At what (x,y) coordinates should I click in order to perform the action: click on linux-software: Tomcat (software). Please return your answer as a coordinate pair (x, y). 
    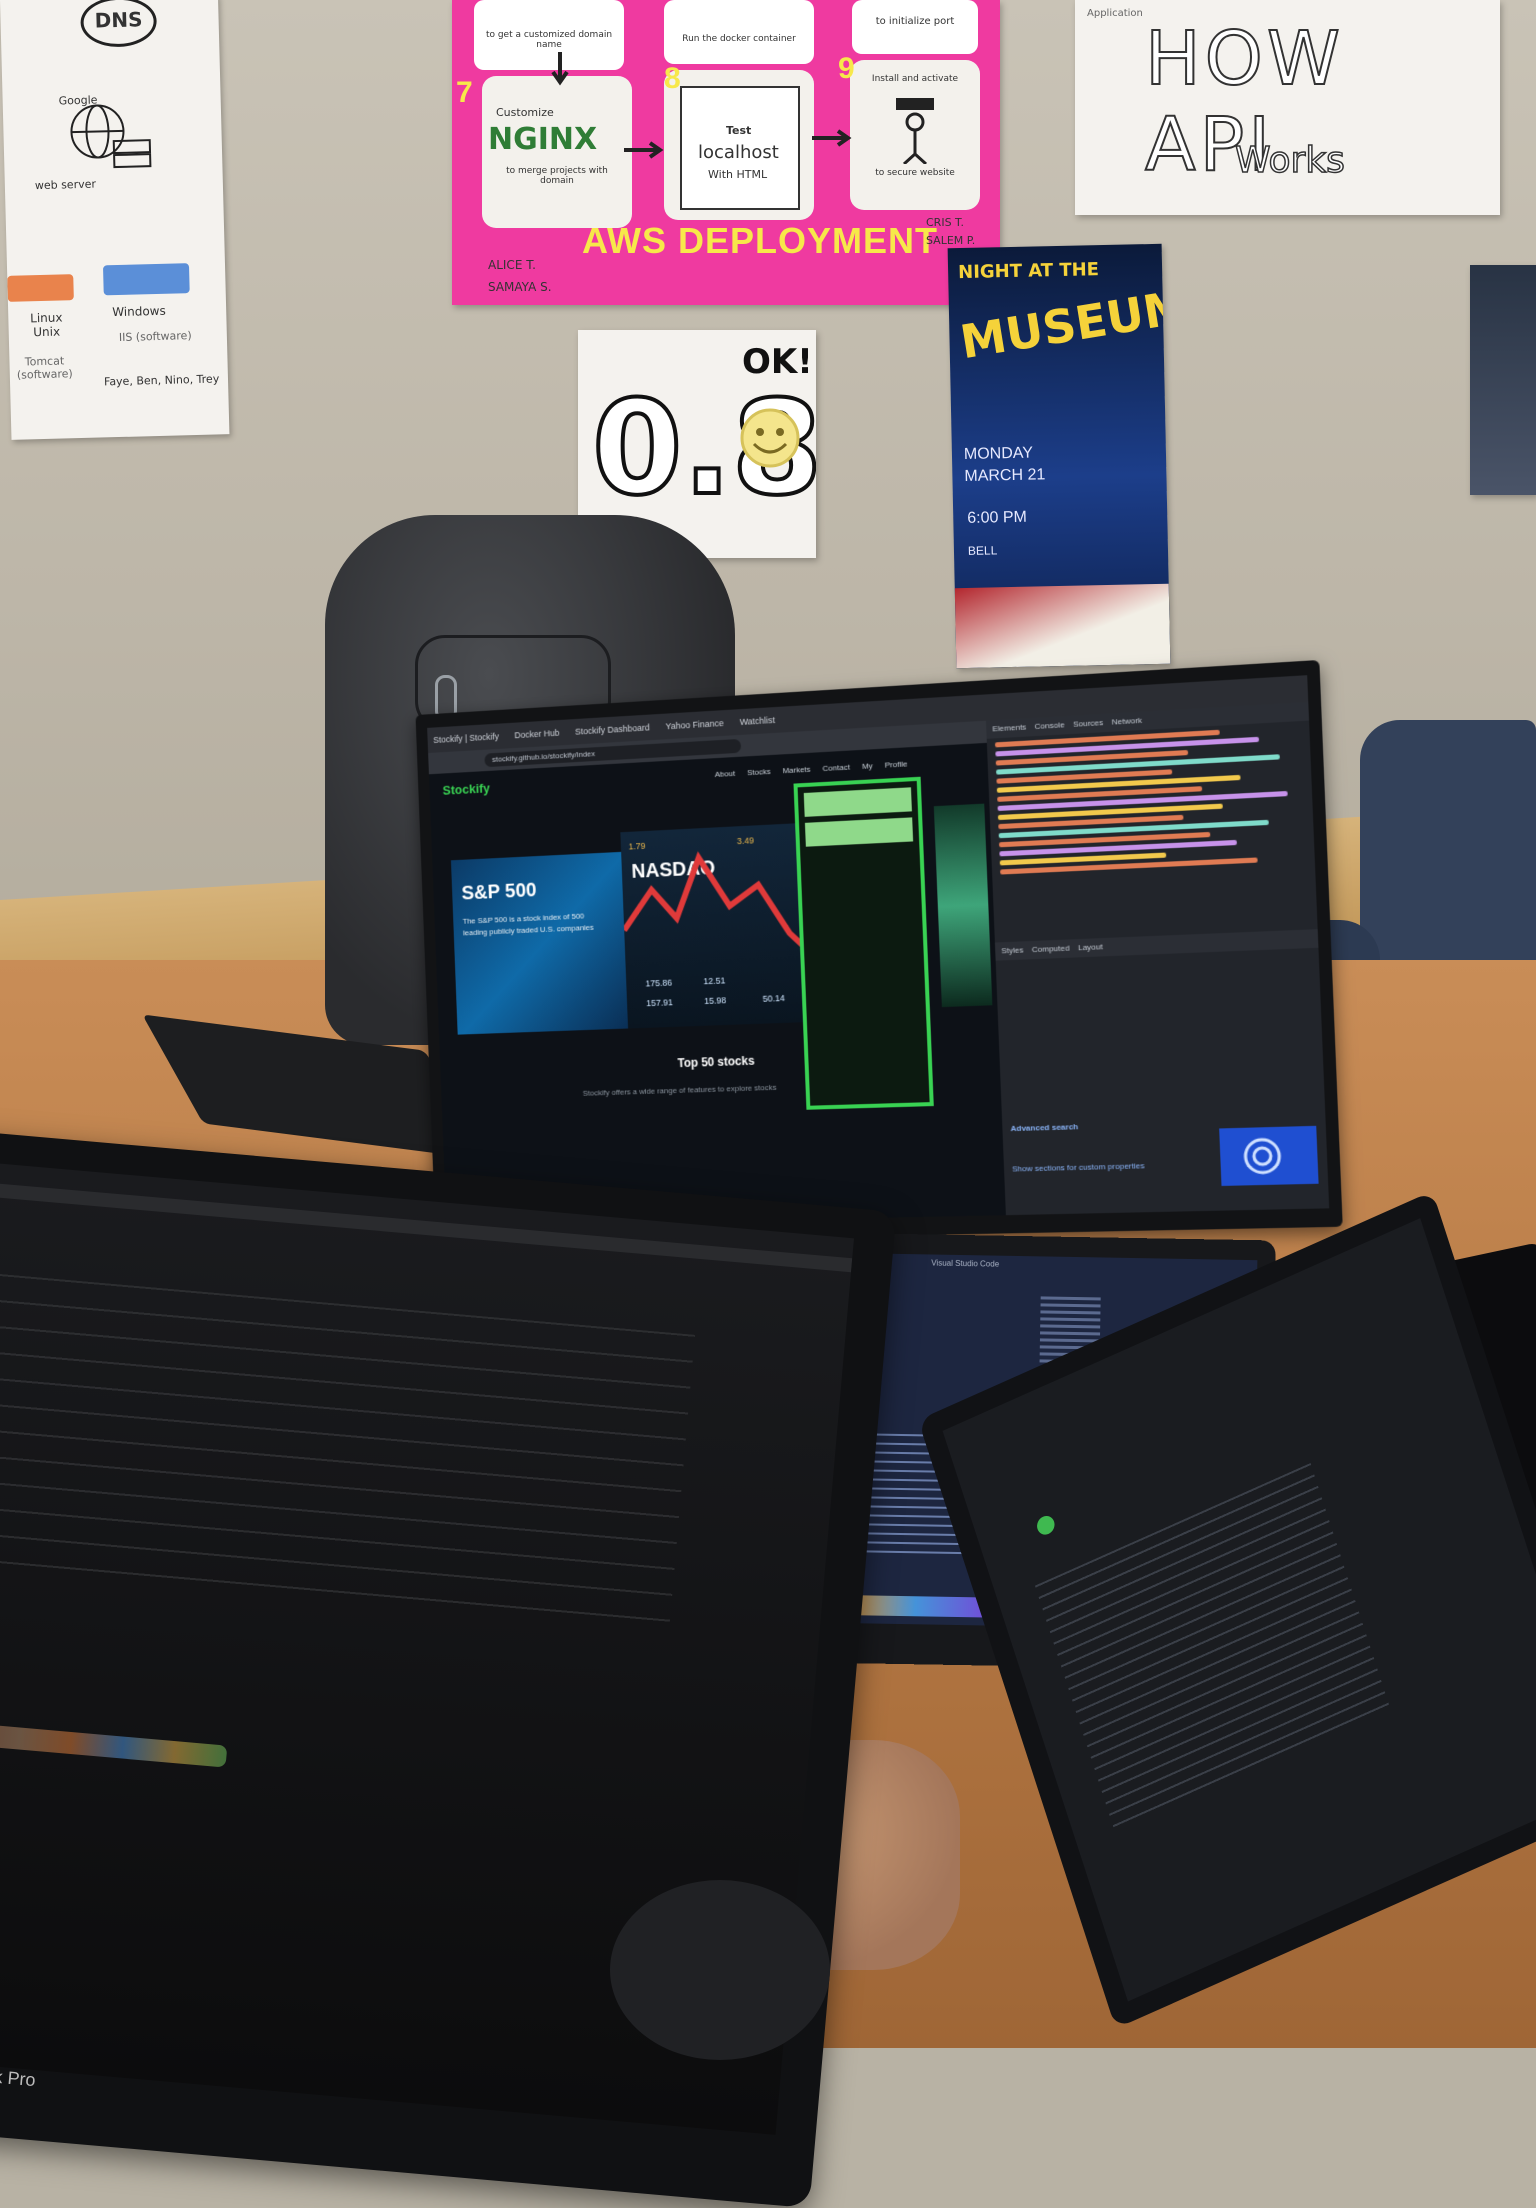
    Looking at the image, I should click on (44, 368).